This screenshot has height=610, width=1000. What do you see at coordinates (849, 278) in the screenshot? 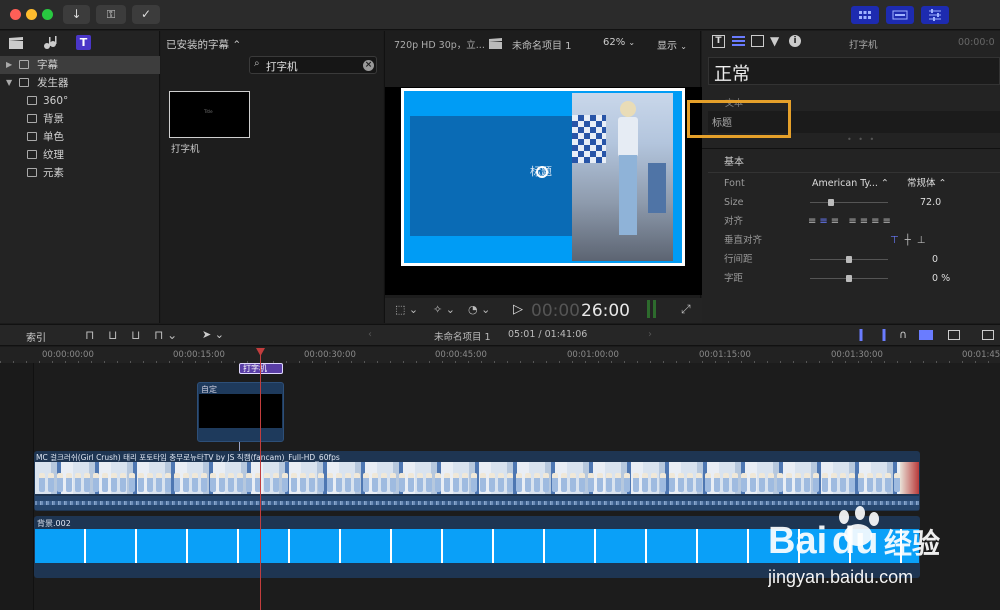
I see `tracking-slider` at bounding box center [849, 278].